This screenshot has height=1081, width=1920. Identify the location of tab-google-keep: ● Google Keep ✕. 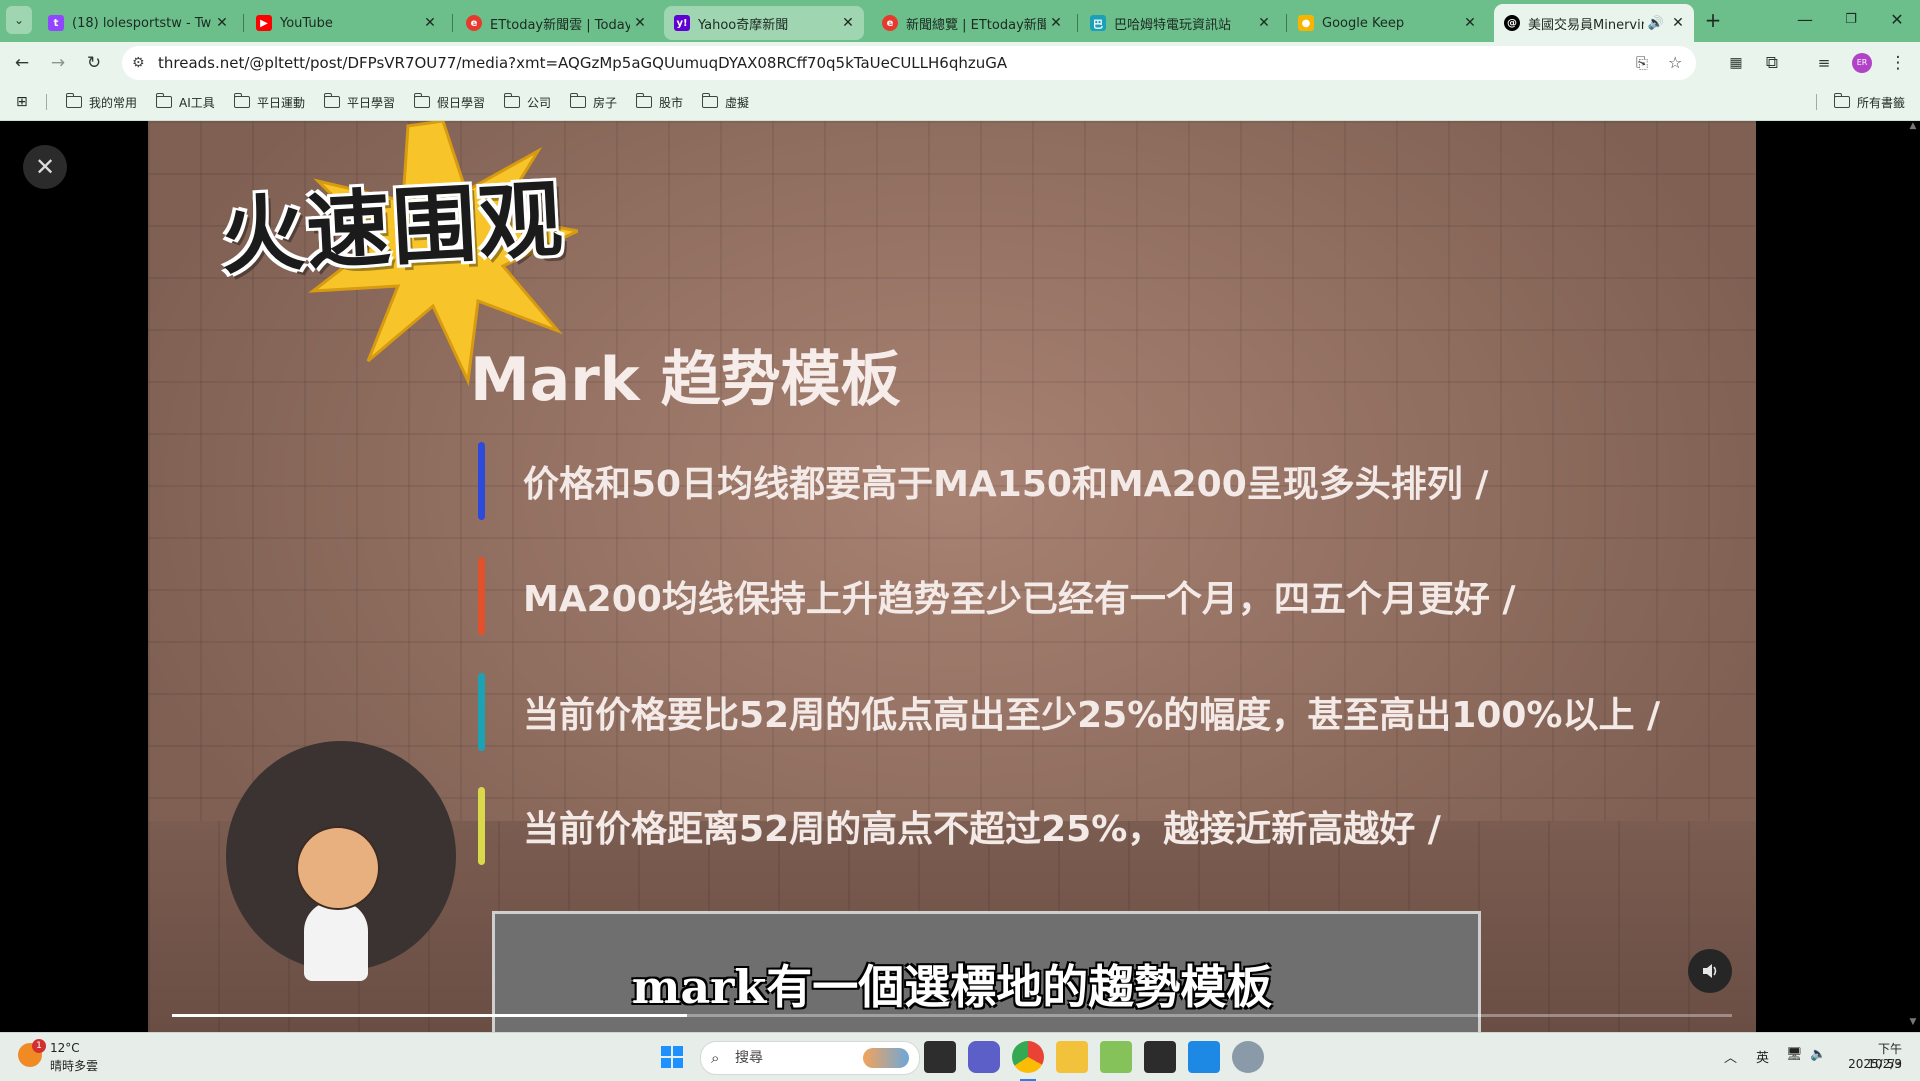
(1387, 23).